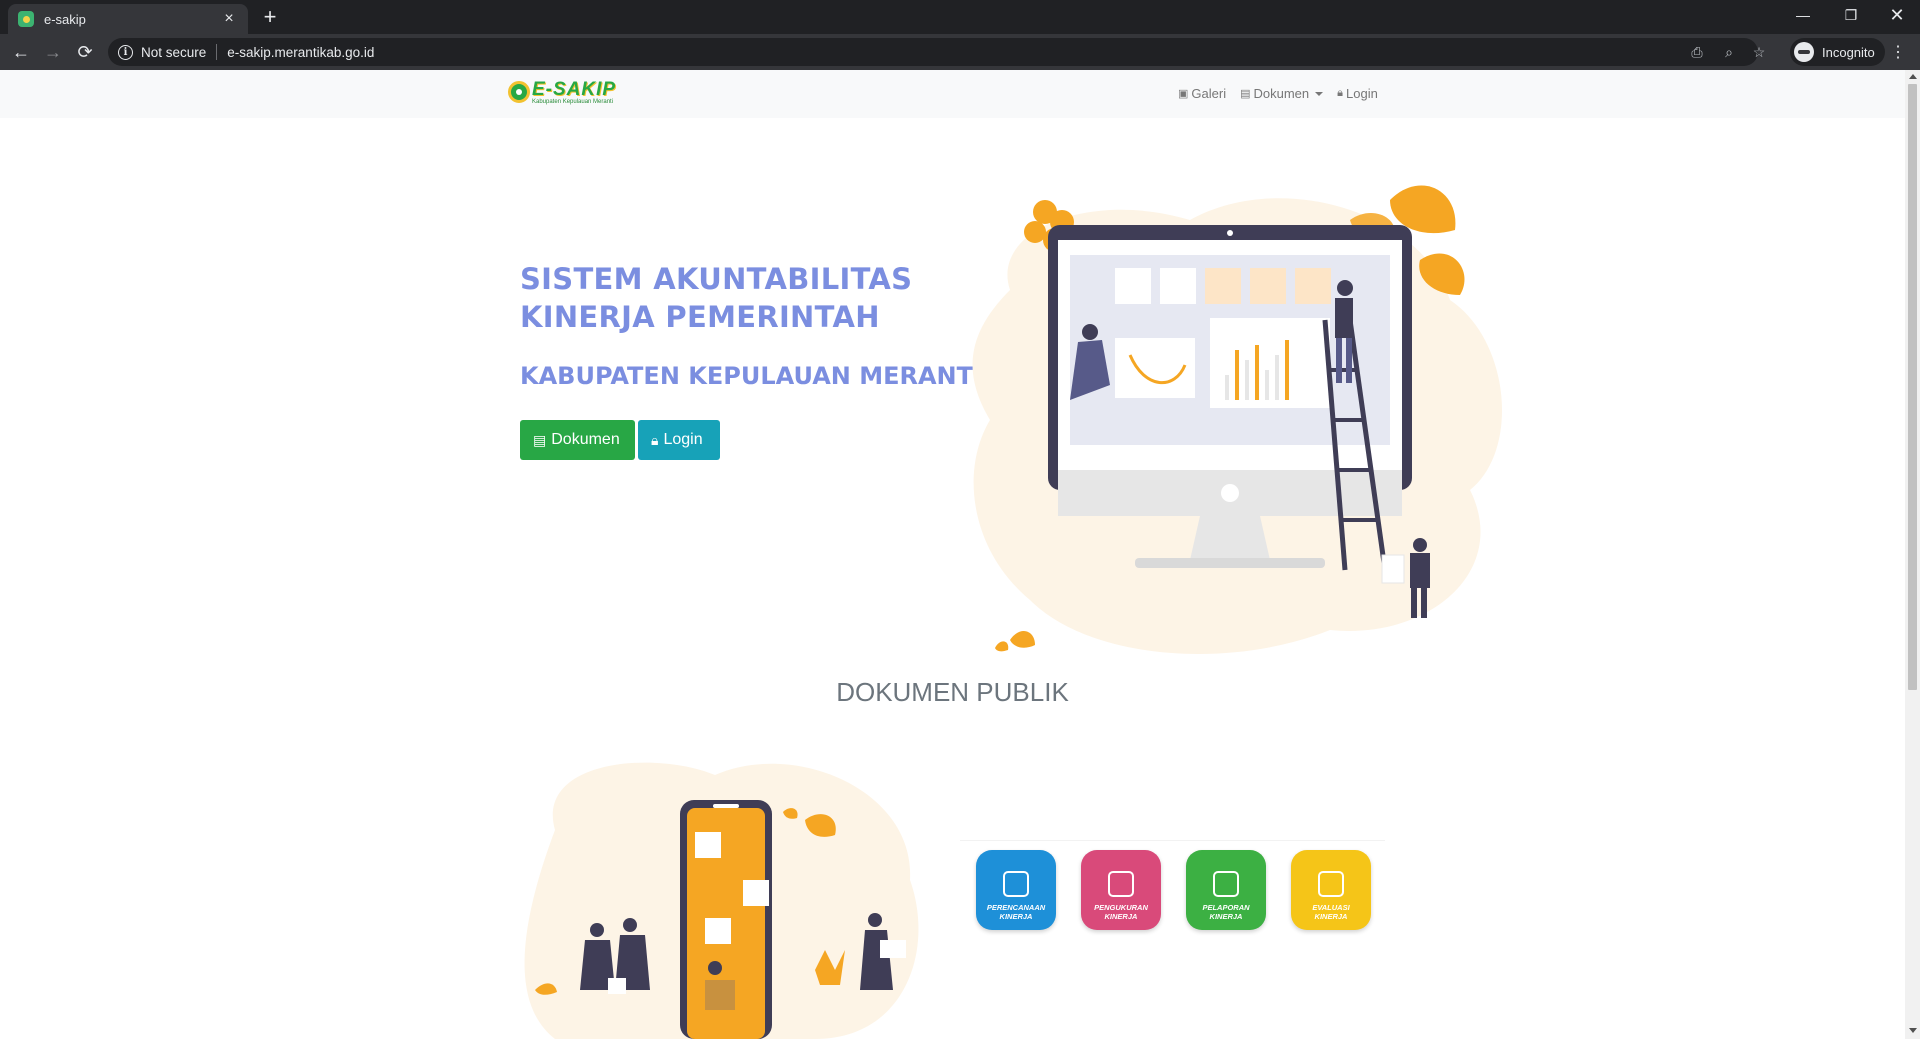 This screenshot has width=1920, height=1039. I want to click on nav-dokumen-label: Dokumen, so click(1281, 93).